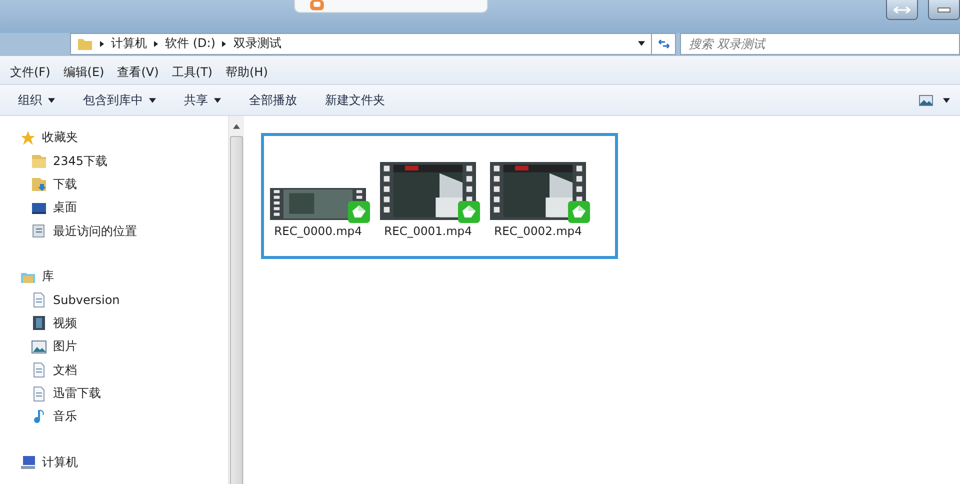  What do you see at coordinates (119, 100) in the screenshot?
I see `toolbar-button: 包含到库中` at bounding box center [119, 100].